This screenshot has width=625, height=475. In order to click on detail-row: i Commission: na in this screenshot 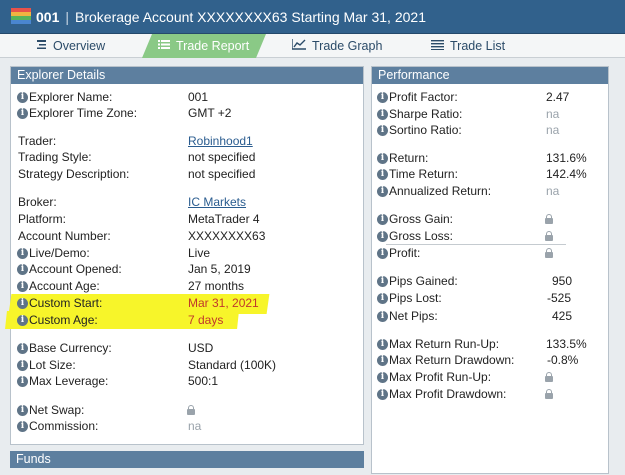, I will do `click(312, 426)`.